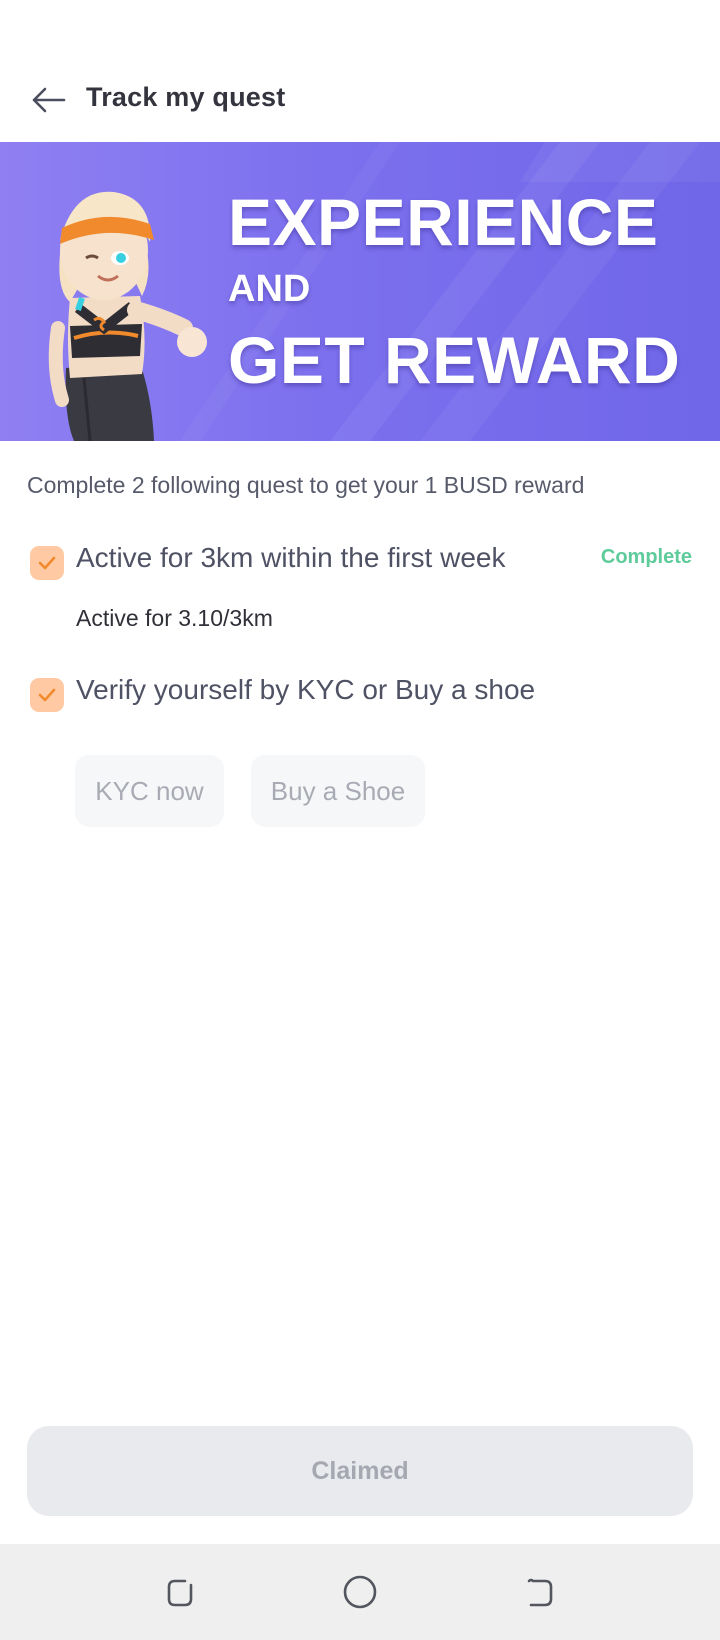  What do you see at coordinates (454, 360) in the screenshot?
I see `banner-headline-3: GET REWARD` at bounding box center [454, 360].